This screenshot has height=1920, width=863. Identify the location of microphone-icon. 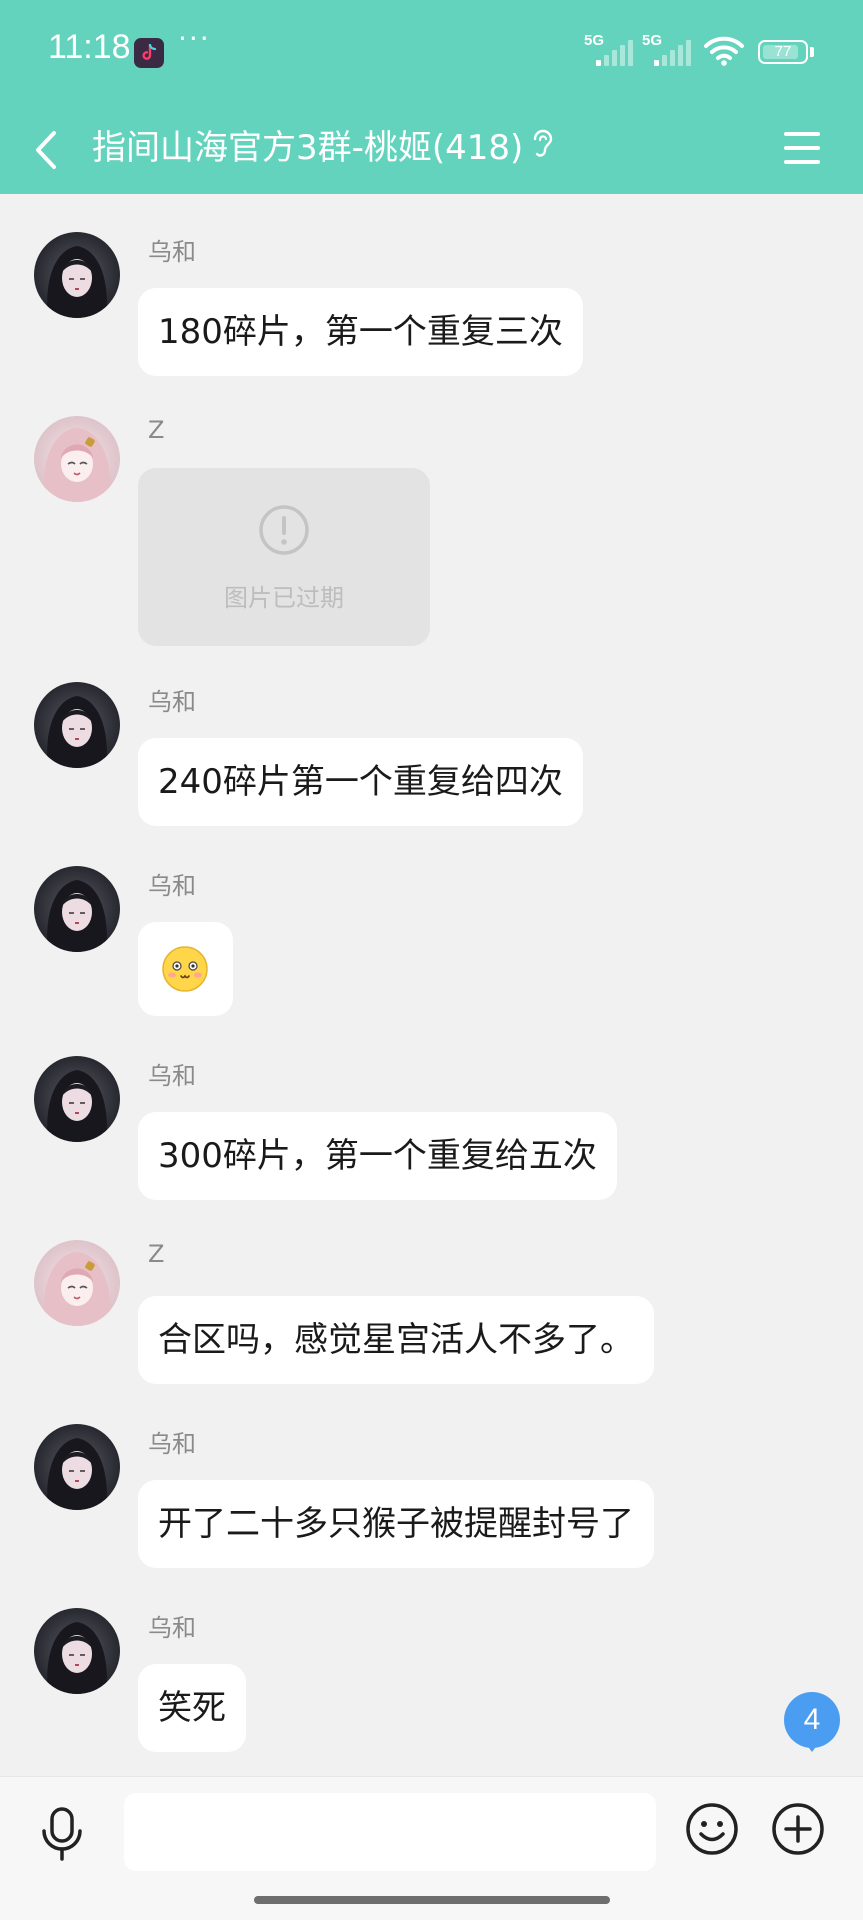
(62, 1834).